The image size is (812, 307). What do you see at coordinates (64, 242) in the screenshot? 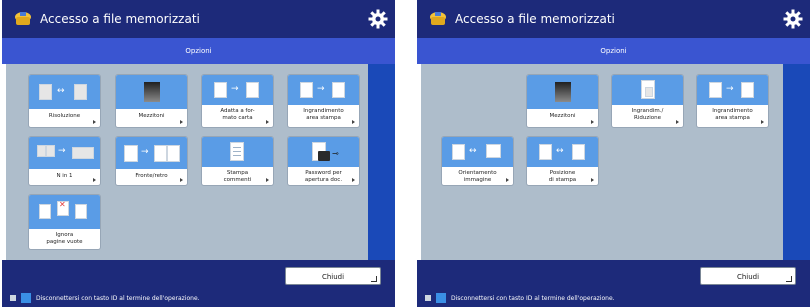
I see `ignora-pagine-label-2: pagine vuote` at bounding box center [64, 242].